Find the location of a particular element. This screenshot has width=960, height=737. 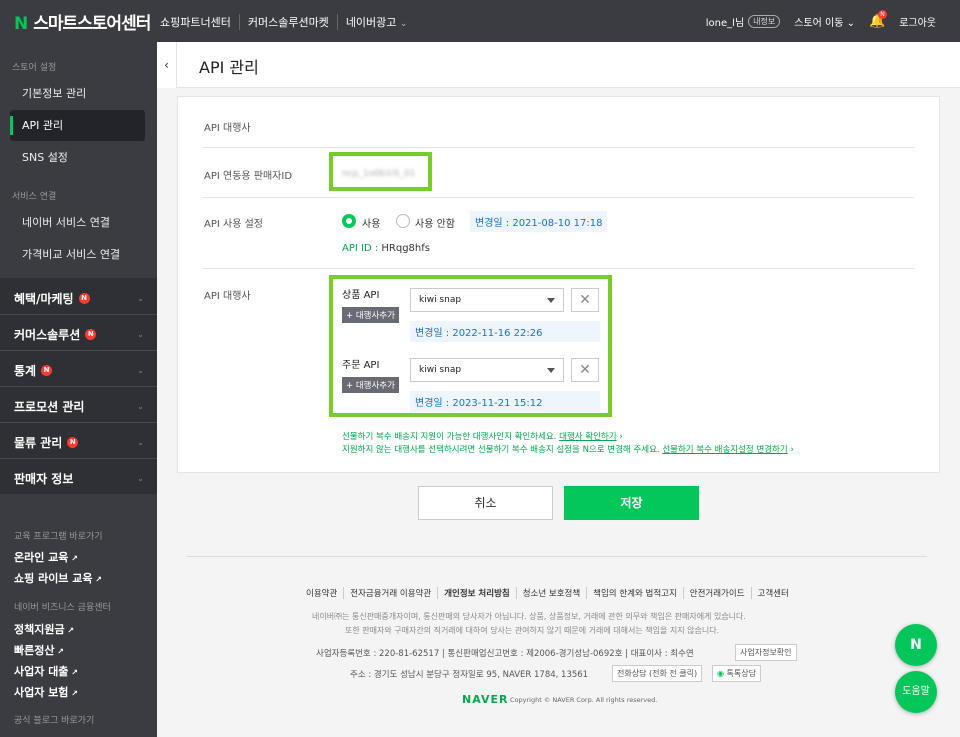

radio-not-use is located at coordinates (403, 221).